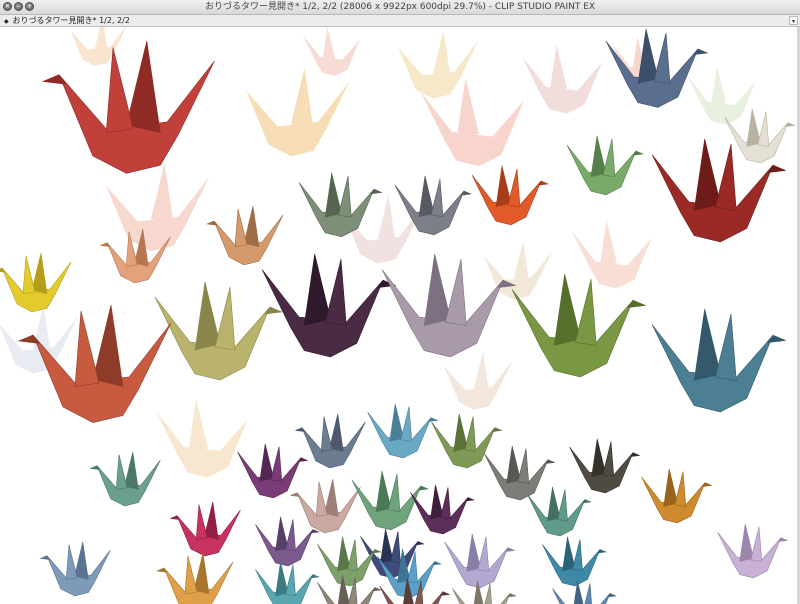 Image resolution: width=800 pixels, height=604 pixels. Describe the element at coordinates (71, 20) in the screenshot. I see `document-tab-label: おりづるタワー見開き* 1/2, 2/2` at that location.